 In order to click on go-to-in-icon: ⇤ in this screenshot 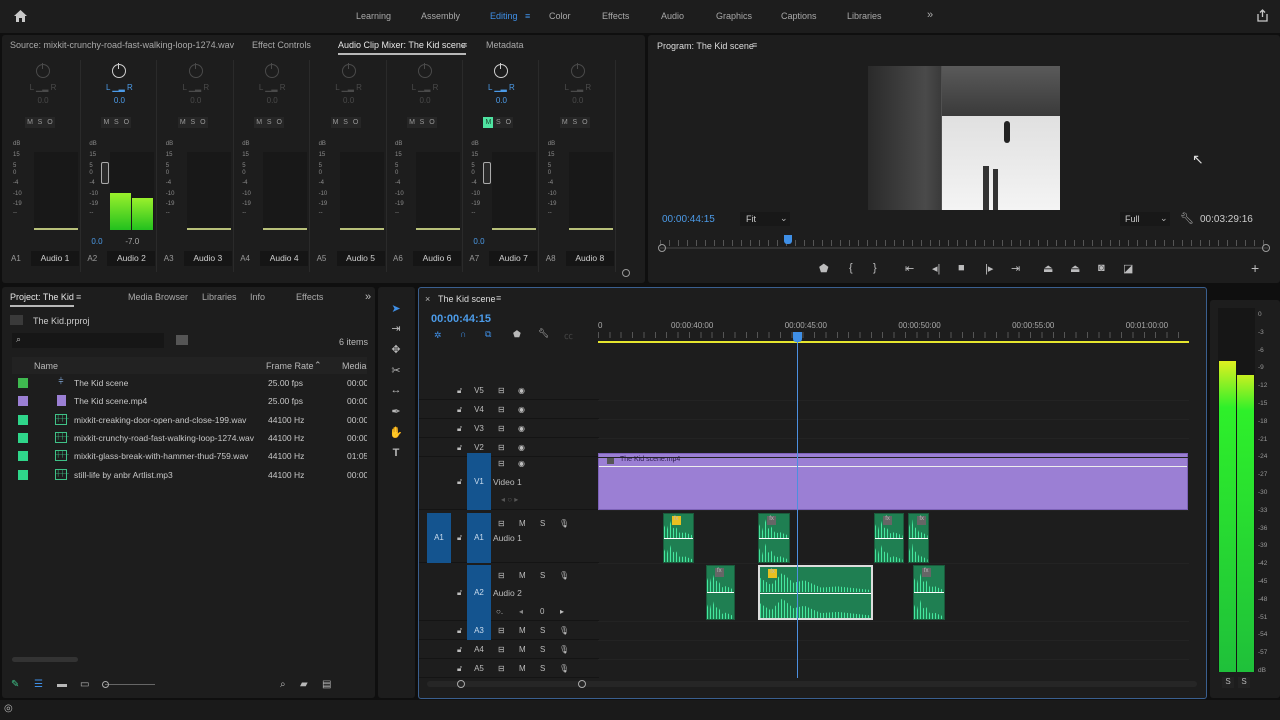, I will do `click(909, 268)`.